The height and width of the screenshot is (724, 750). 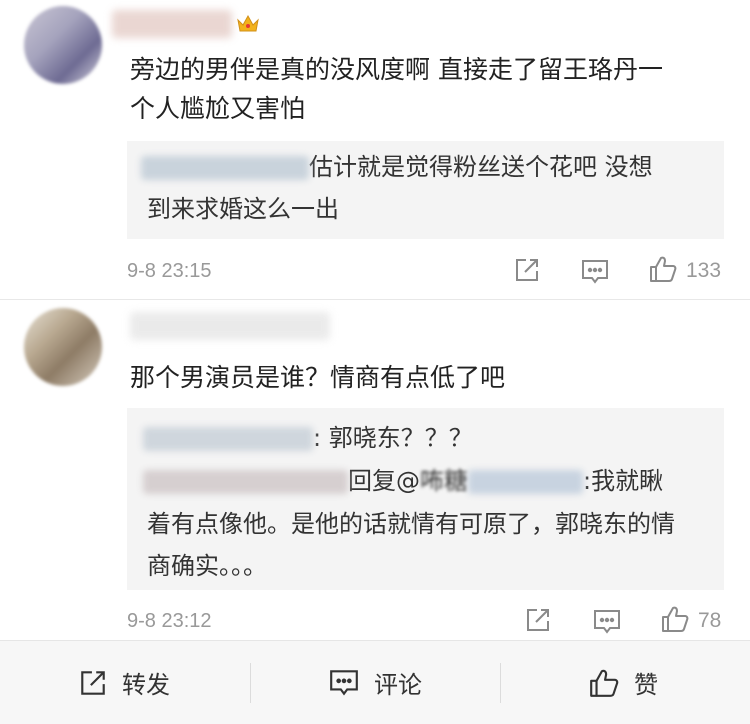 I want to click on mention-blurred, so click(x=525, y=482).